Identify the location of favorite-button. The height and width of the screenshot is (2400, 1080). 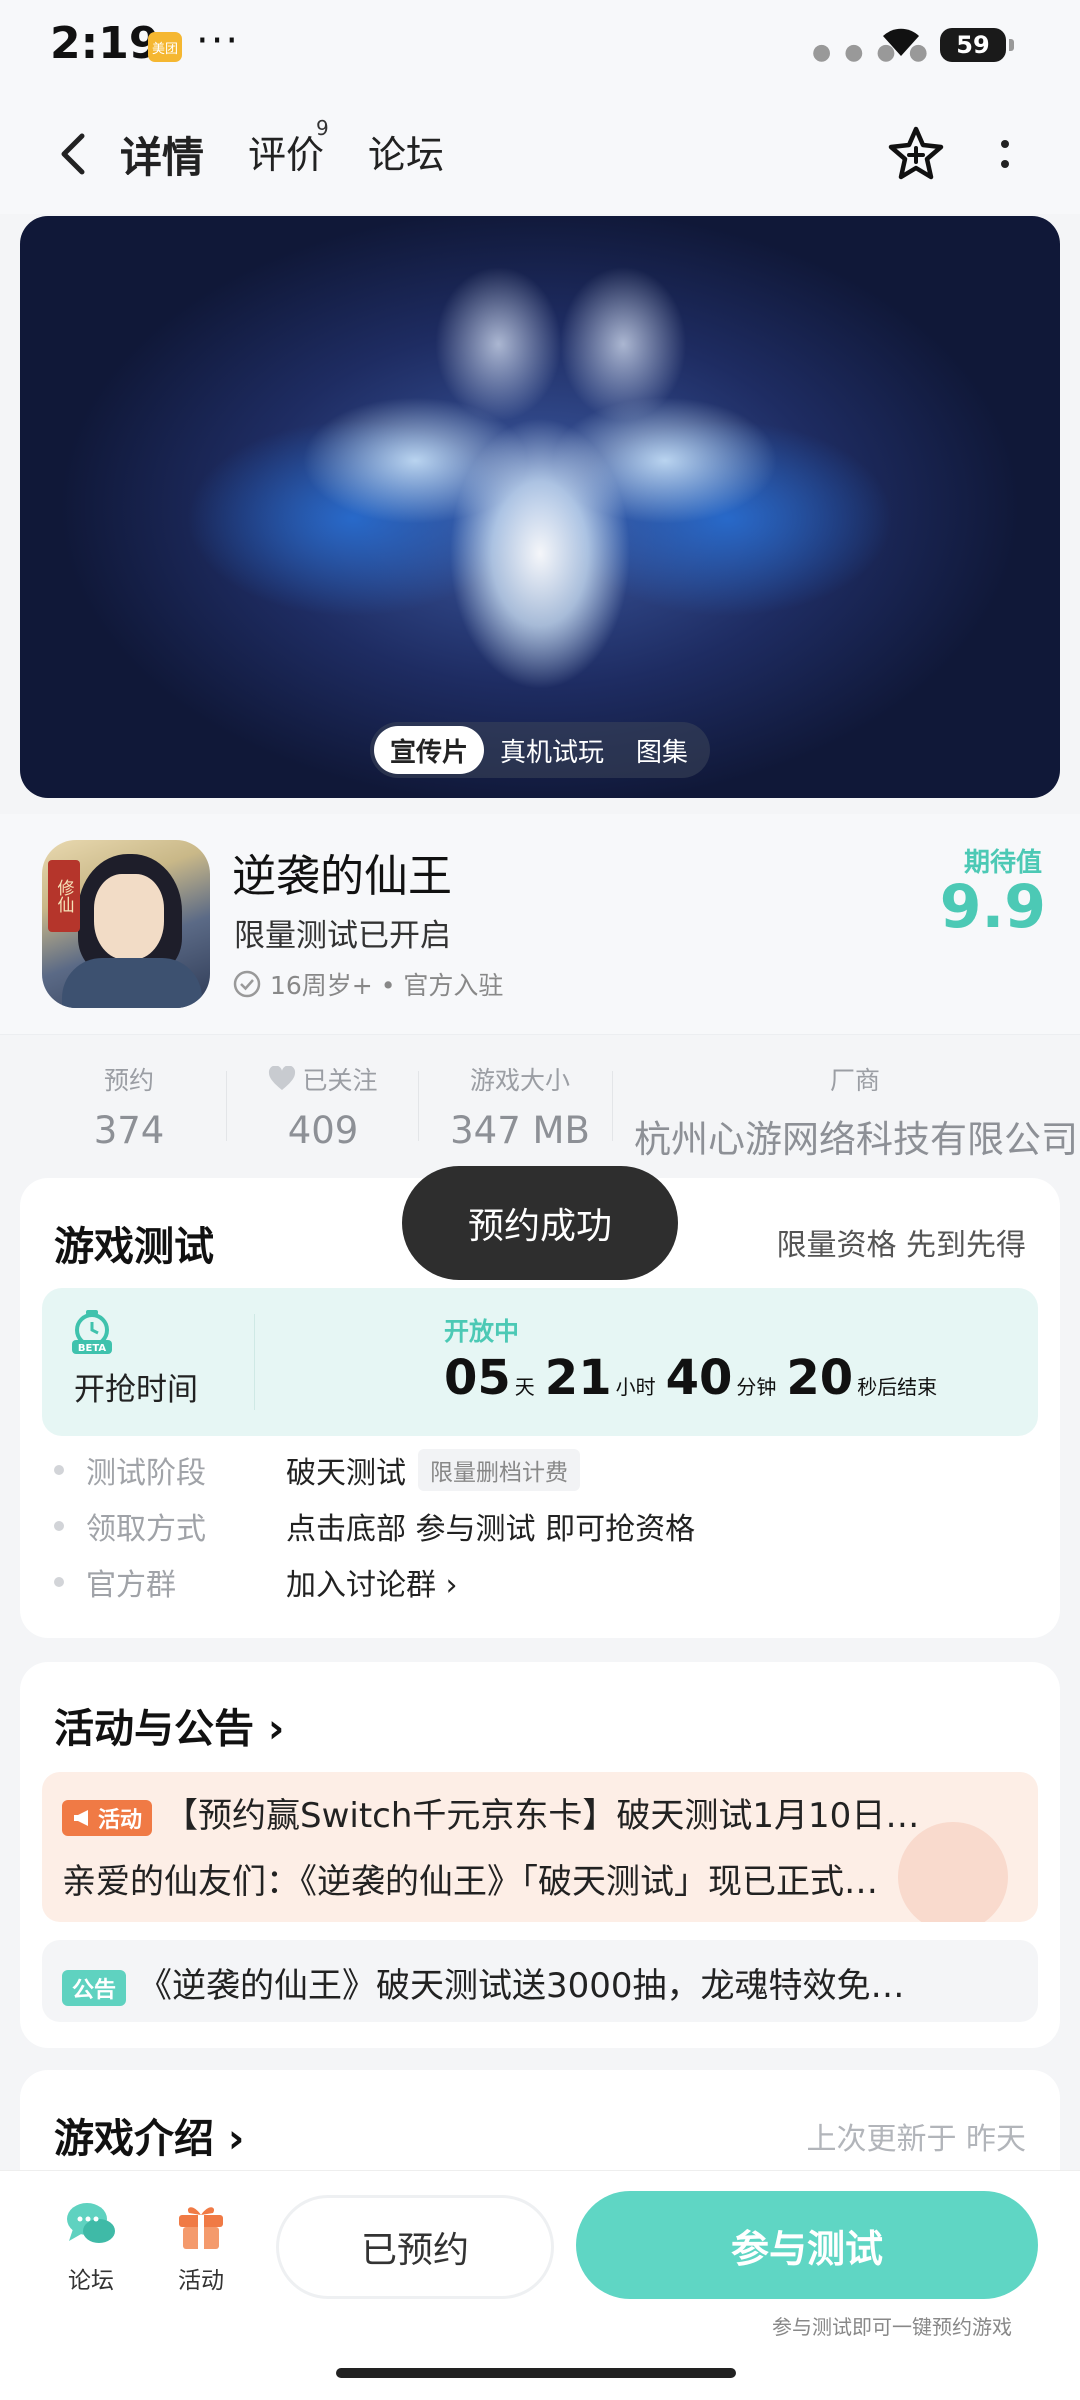
(916, 154).